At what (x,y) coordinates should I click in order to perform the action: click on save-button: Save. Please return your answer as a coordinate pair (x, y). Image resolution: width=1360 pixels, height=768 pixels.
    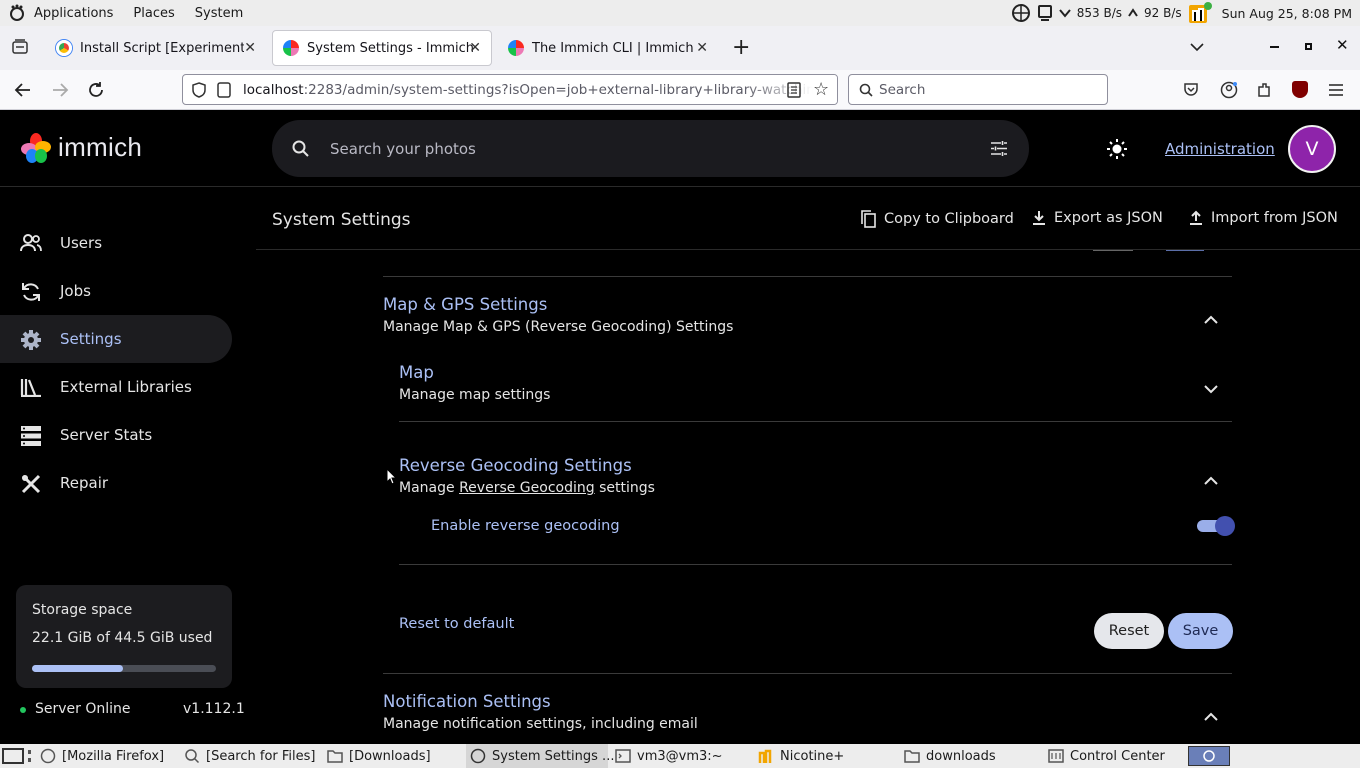
    Looking at the image, I should click on (1200, 631).